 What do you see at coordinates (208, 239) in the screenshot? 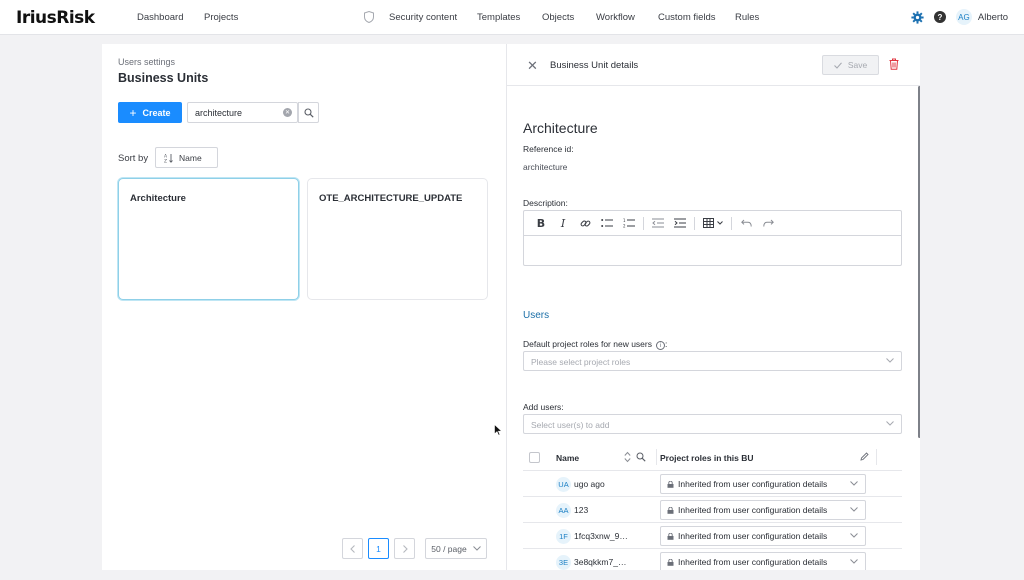
I see `business-unit-card: Architecture` at bounding box center [208, 239].